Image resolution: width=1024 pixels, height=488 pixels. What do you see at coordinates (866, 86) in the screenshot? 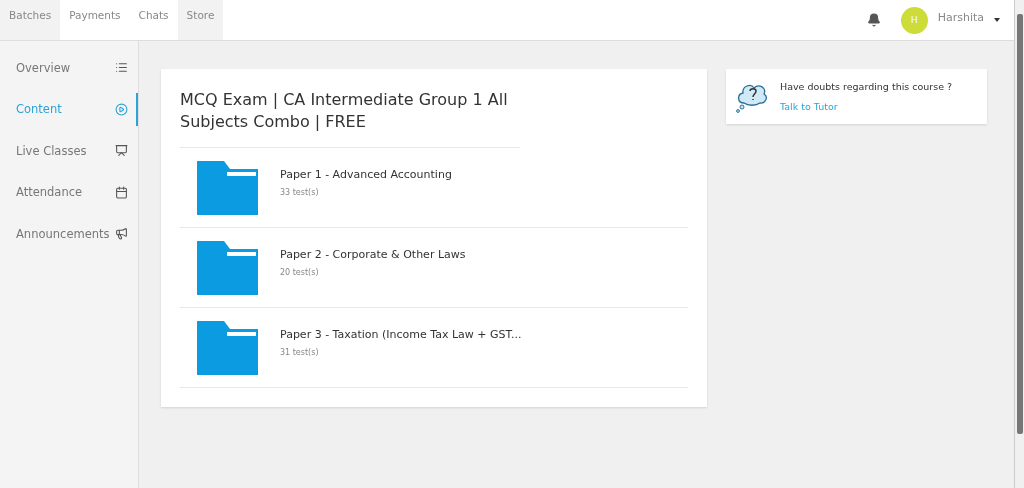
I see `help-question: Have doubts regarding this course ?` at bounding box center [866, 86].